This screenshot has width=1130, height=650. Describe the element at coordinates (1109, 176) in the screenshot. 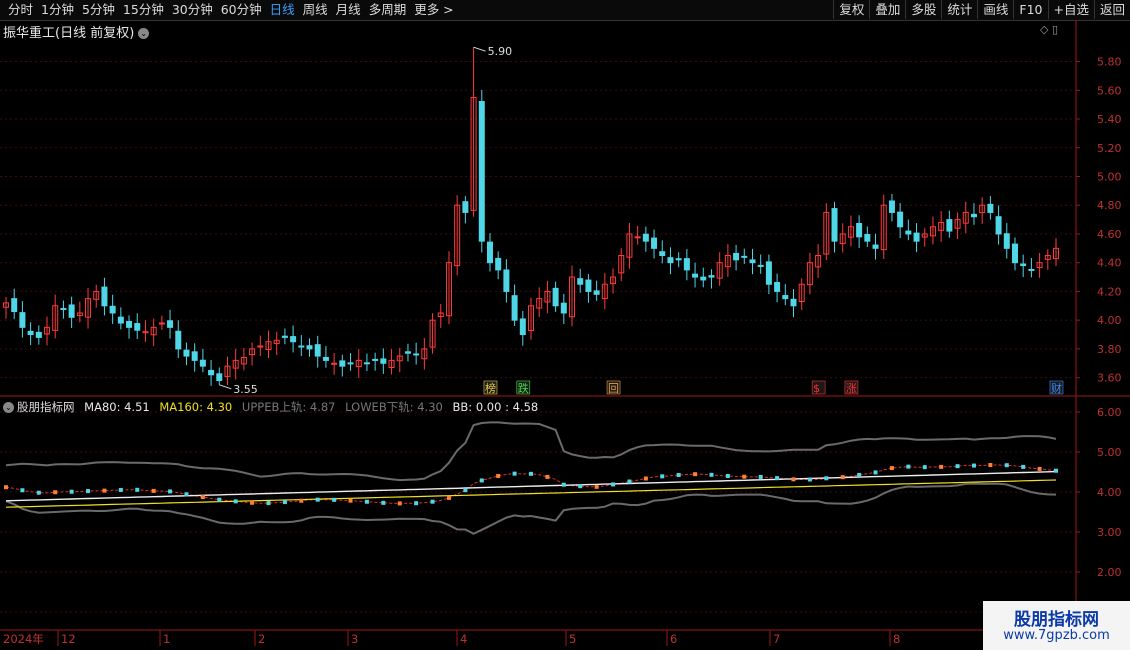

I see `price-tick-label: 5.00` at that location.